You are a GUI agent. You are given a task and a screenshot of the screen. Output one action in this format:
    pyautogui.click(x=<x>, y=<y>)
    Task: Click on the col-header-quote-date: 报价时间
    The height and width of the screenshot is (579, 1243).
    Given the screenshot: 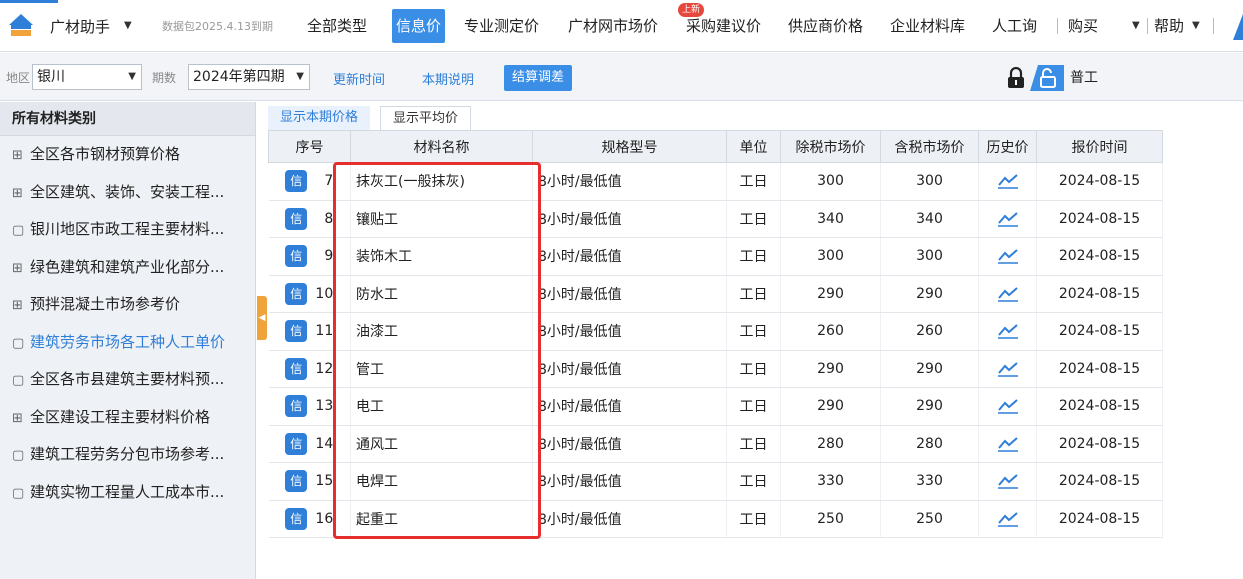 What is the action you would take?
    pyautogui.click(x=1099, y=146)
    